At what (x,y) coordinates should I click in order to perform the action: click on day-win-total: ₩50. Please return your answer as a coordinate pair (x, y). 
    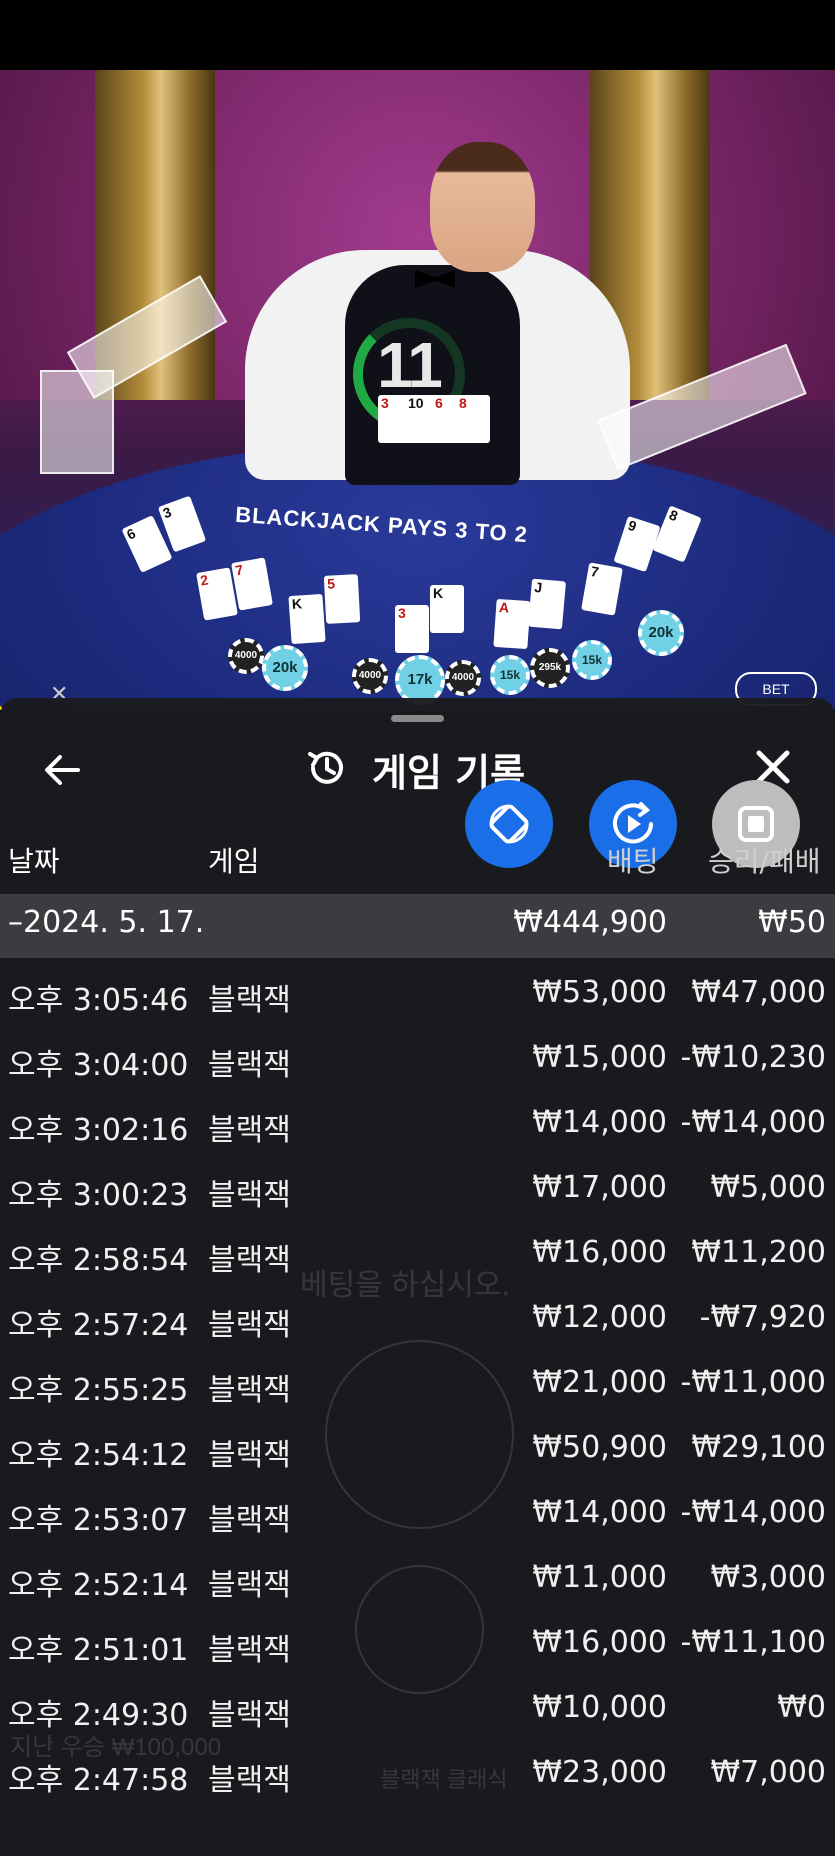
    Looking at the image, I should click on (792, 922).